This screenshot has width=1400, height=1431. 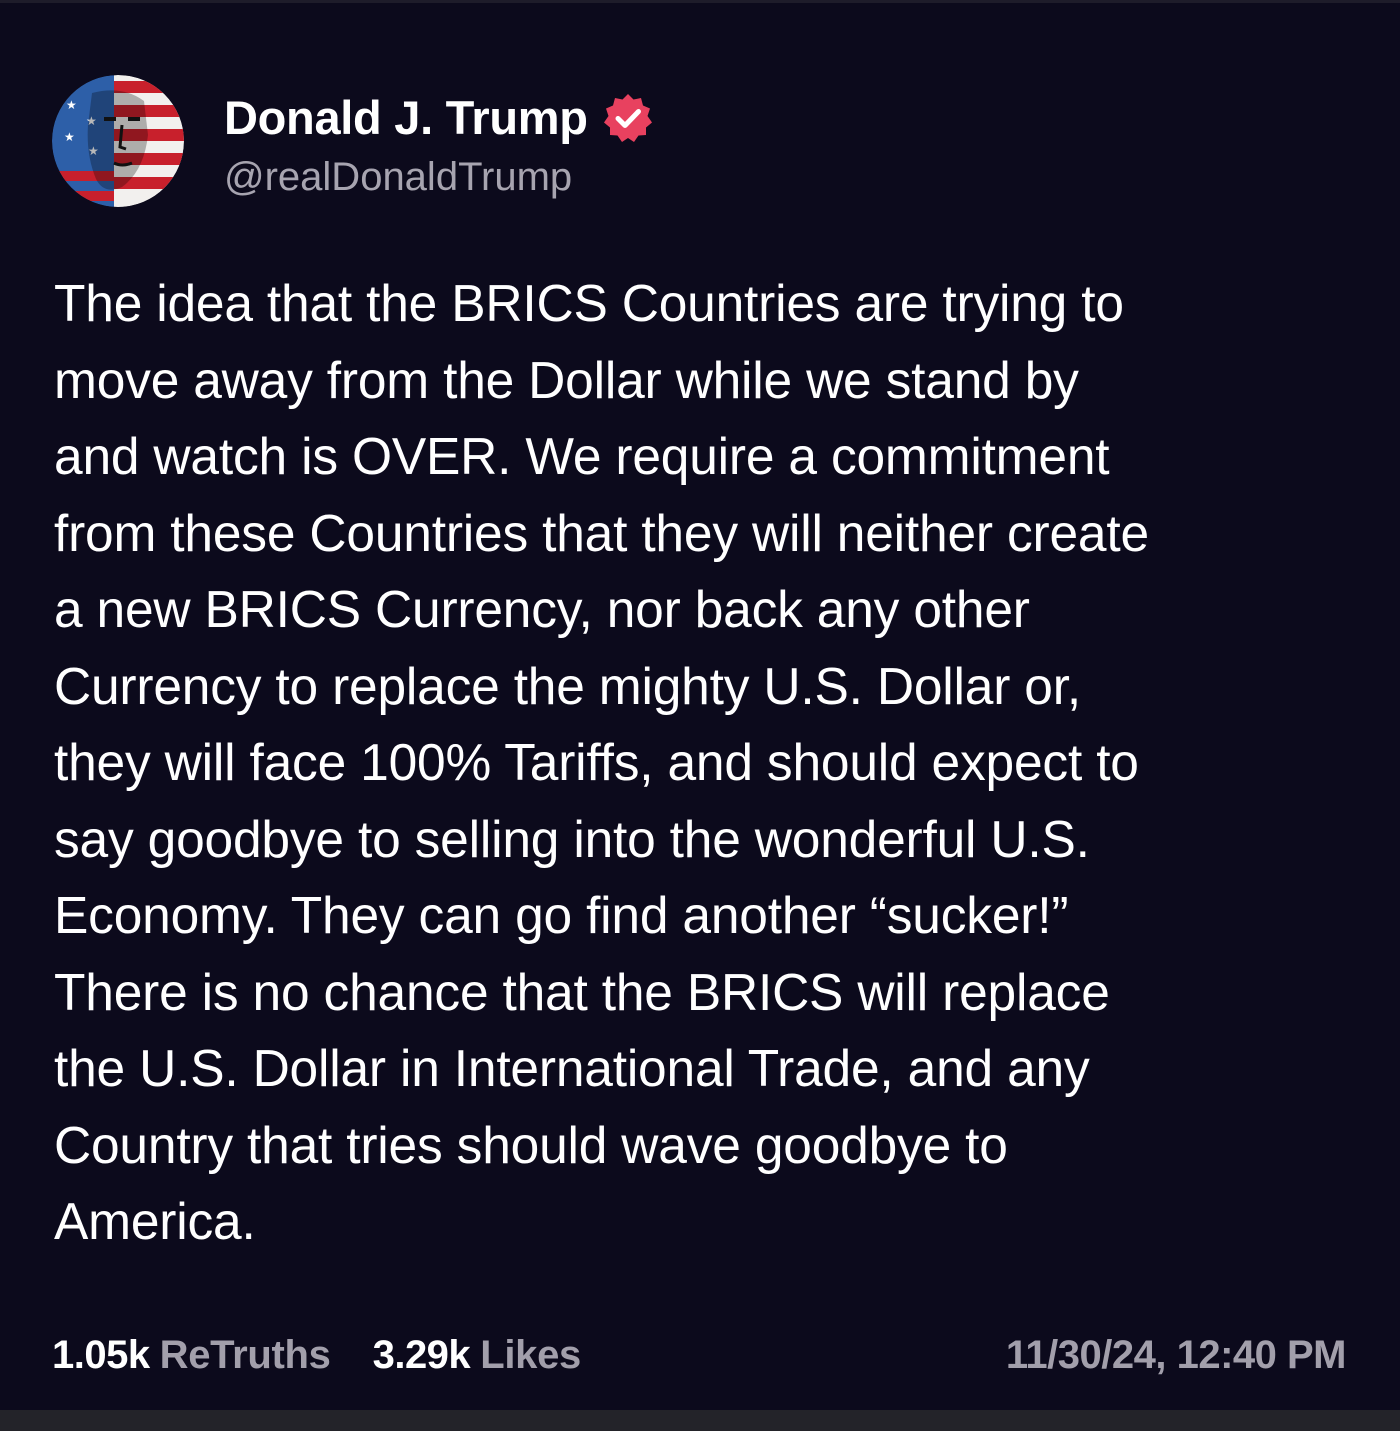 What do you see at coordinates (700, 1420) in the screenshot?
I see `bottom-divider` at bounding box center [700, 1420].